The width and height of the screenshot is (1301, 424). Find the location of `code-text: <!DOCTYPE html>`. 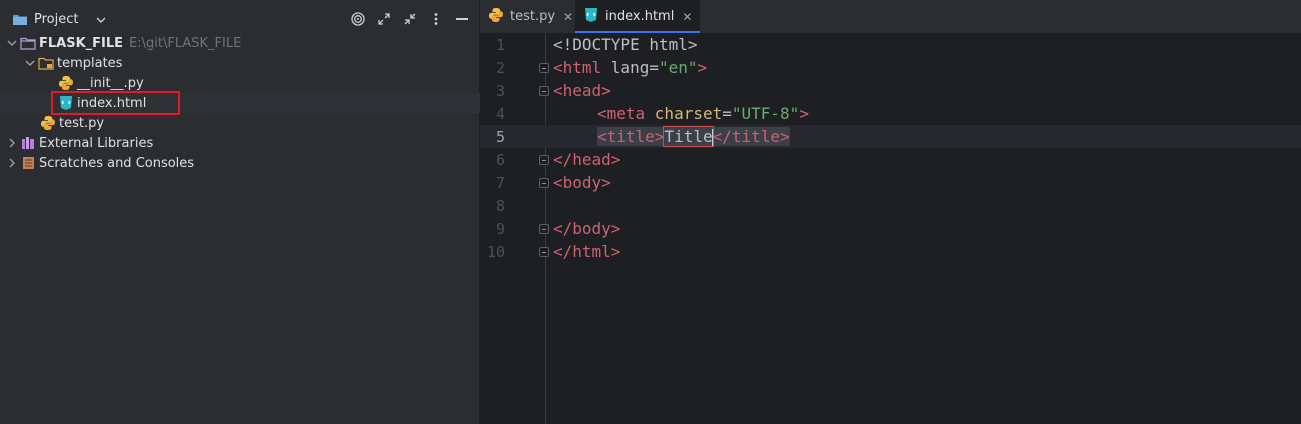

code-text: <!DOCTYPE html> is located at coordinates (625, 44).